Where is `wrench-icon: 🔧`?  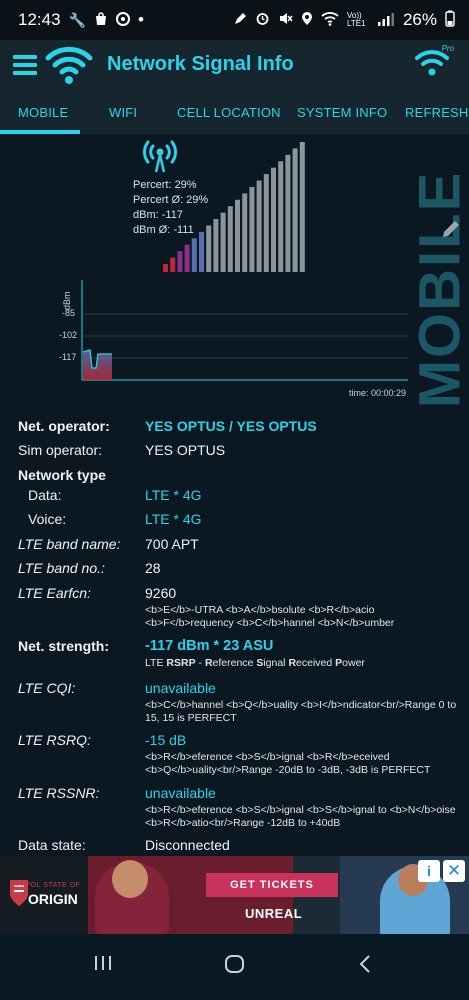 wrench-icon: 🔧 is located at coordinates (77, 19).